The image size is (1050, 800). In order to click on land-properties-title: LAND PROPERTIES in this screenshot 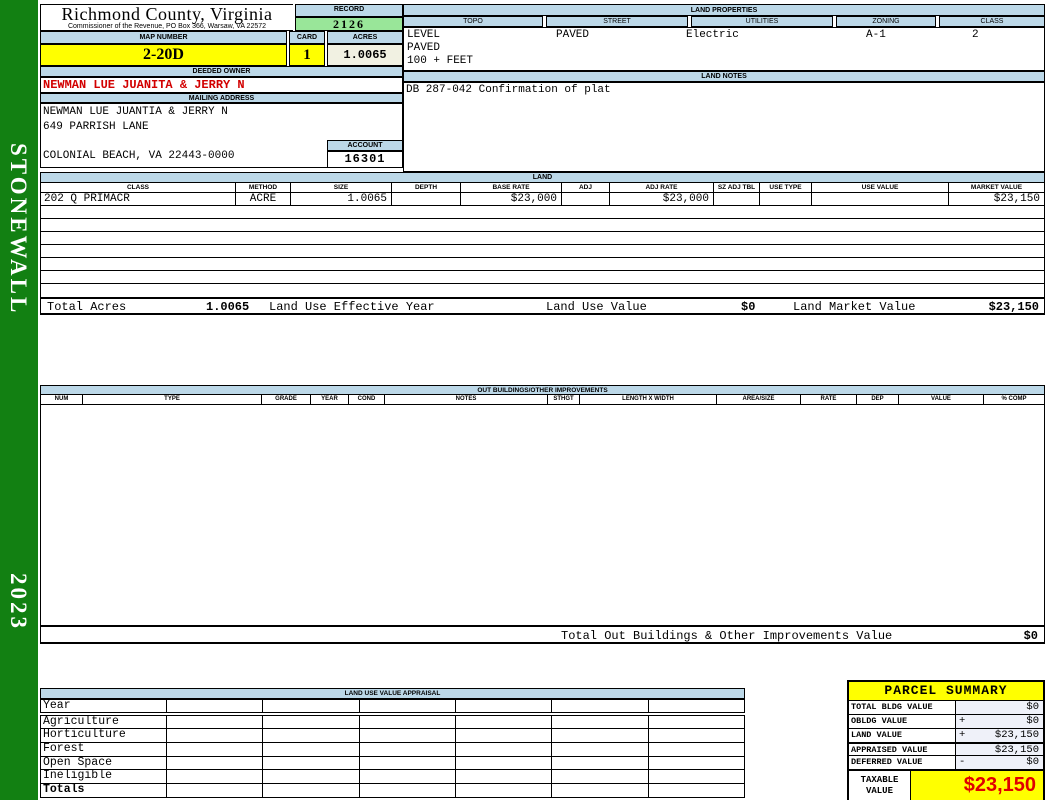, I will do `click(724, 10)`.